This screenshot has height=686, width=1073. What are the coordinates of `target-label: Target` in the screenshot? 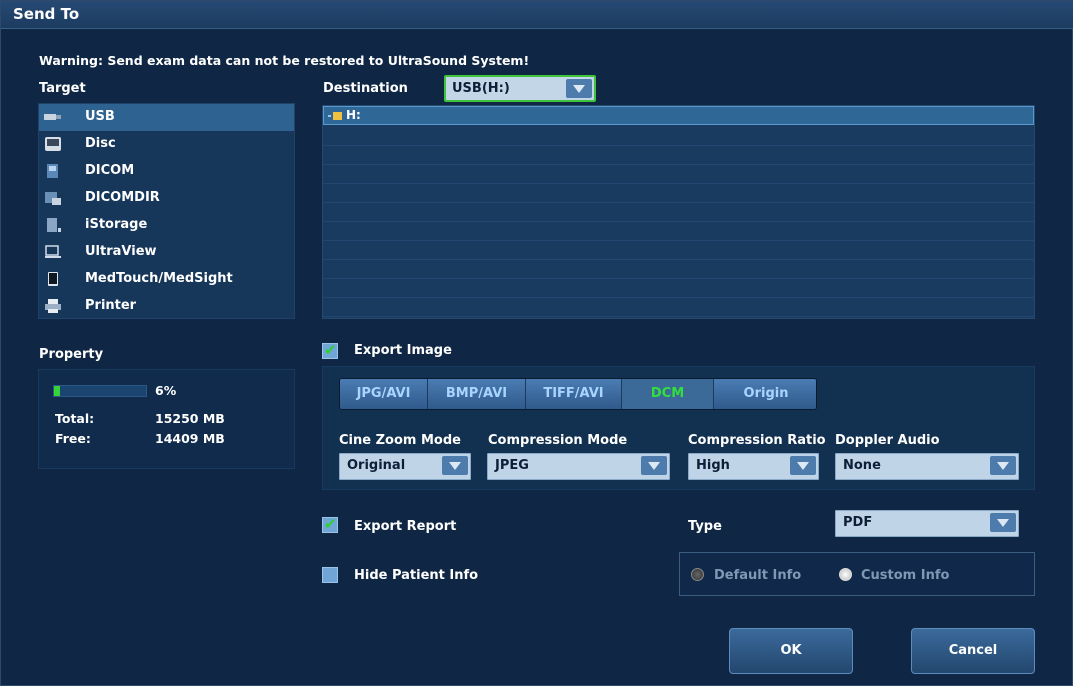 It's located at (62, 88).